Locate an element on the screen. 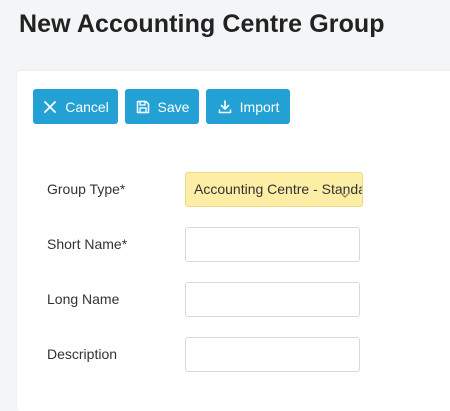  group-type-value: Accounting Centre - Standard is located at coordinates (278, 189).